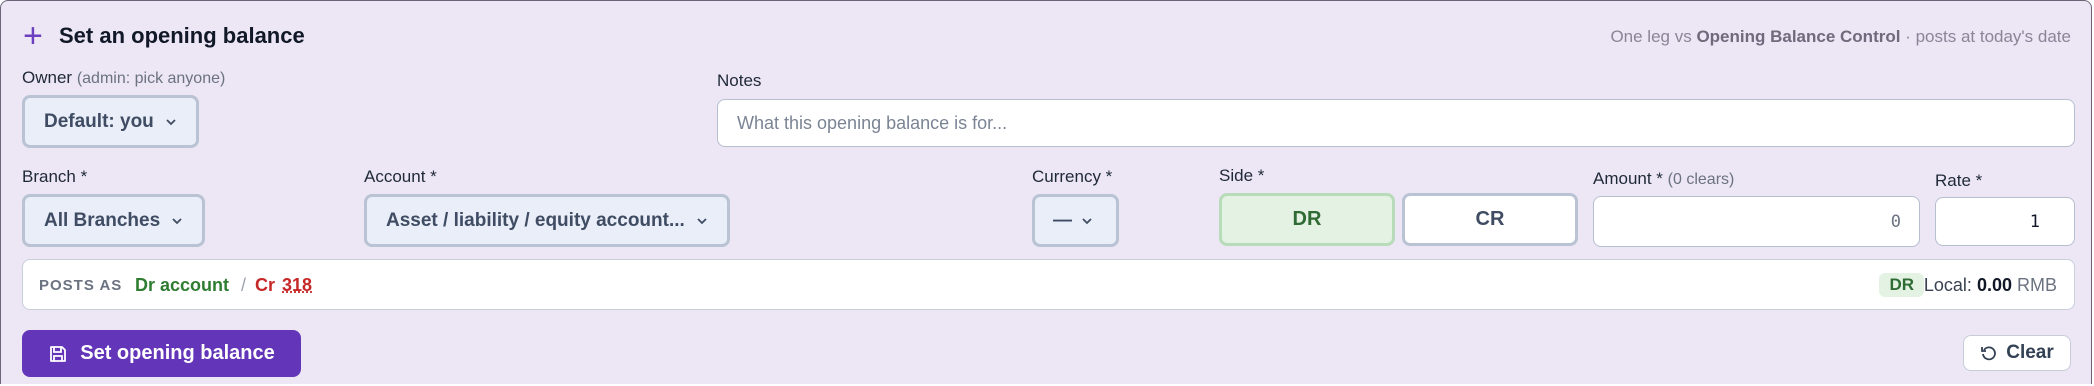  I want to click on local-label: Local:, so click(1947, 285).